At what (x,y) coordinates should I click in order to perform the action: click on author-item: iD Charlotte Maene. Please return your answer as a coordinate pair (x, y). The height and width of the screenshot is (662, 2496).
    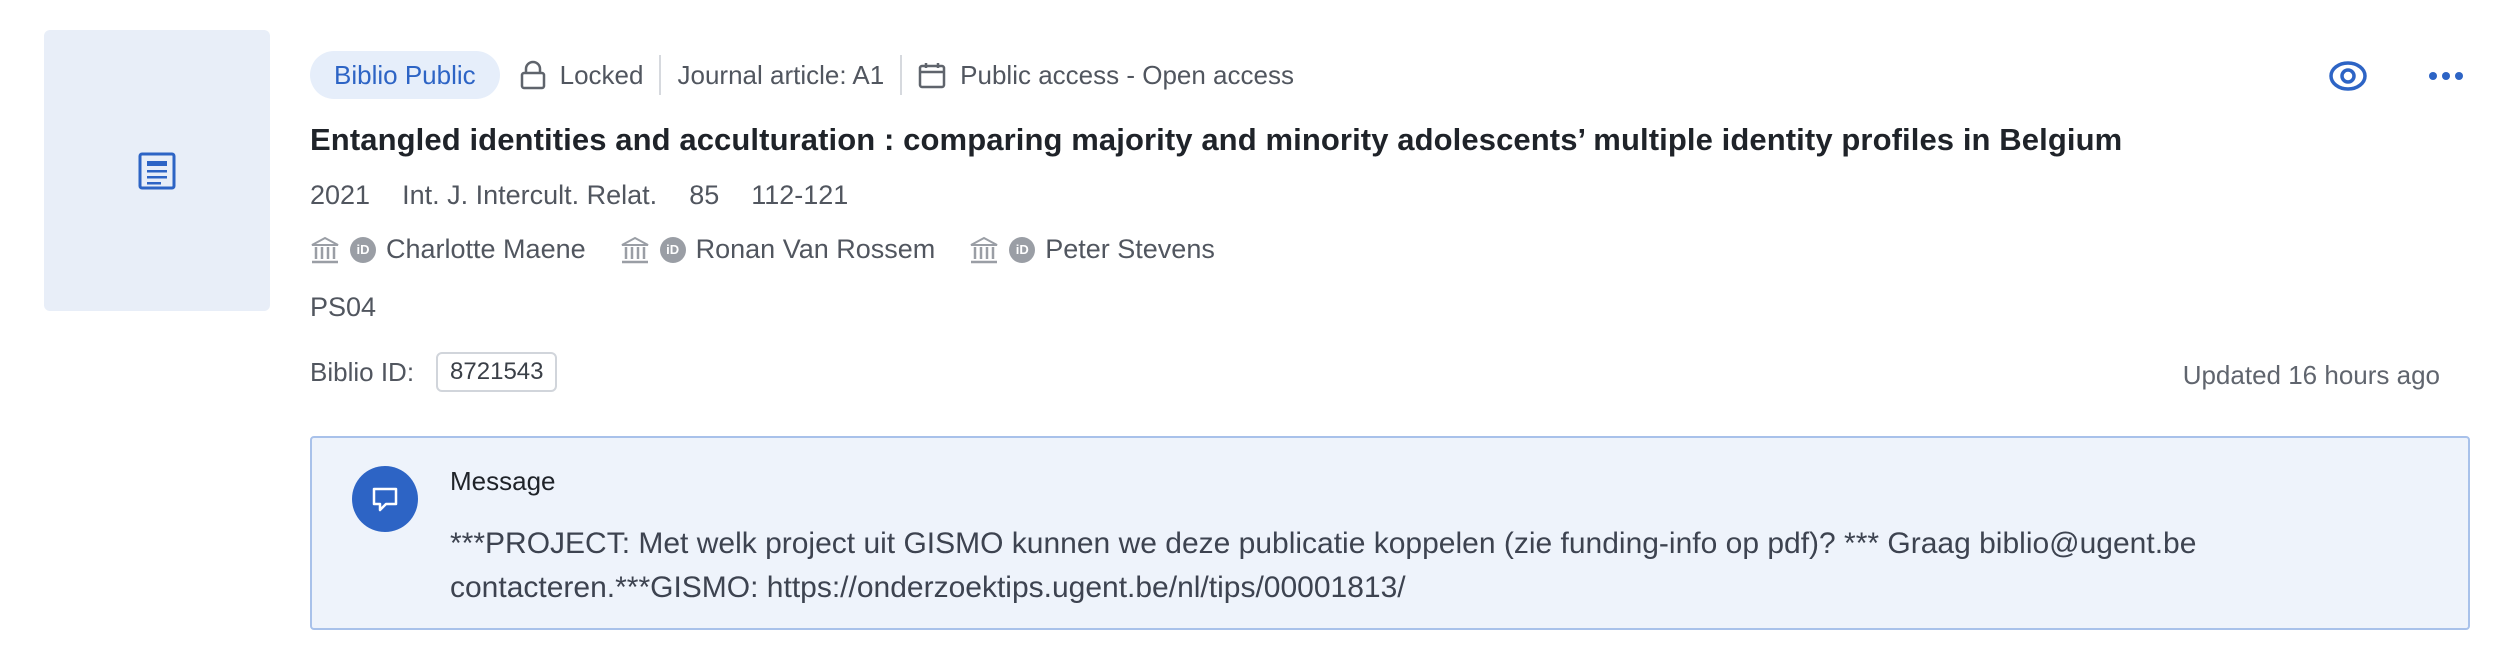
    Looking at the image, I should click on (448, 249).